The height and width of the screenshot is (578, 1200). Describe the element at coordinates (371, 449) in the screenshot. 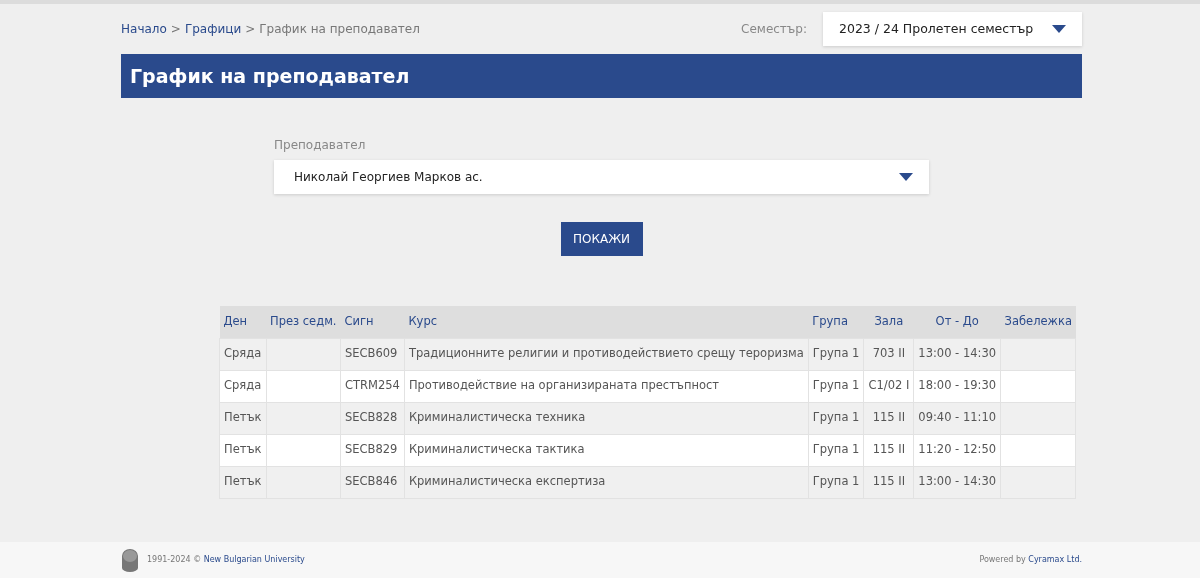

I see `table-cell: SECB829` at that location.